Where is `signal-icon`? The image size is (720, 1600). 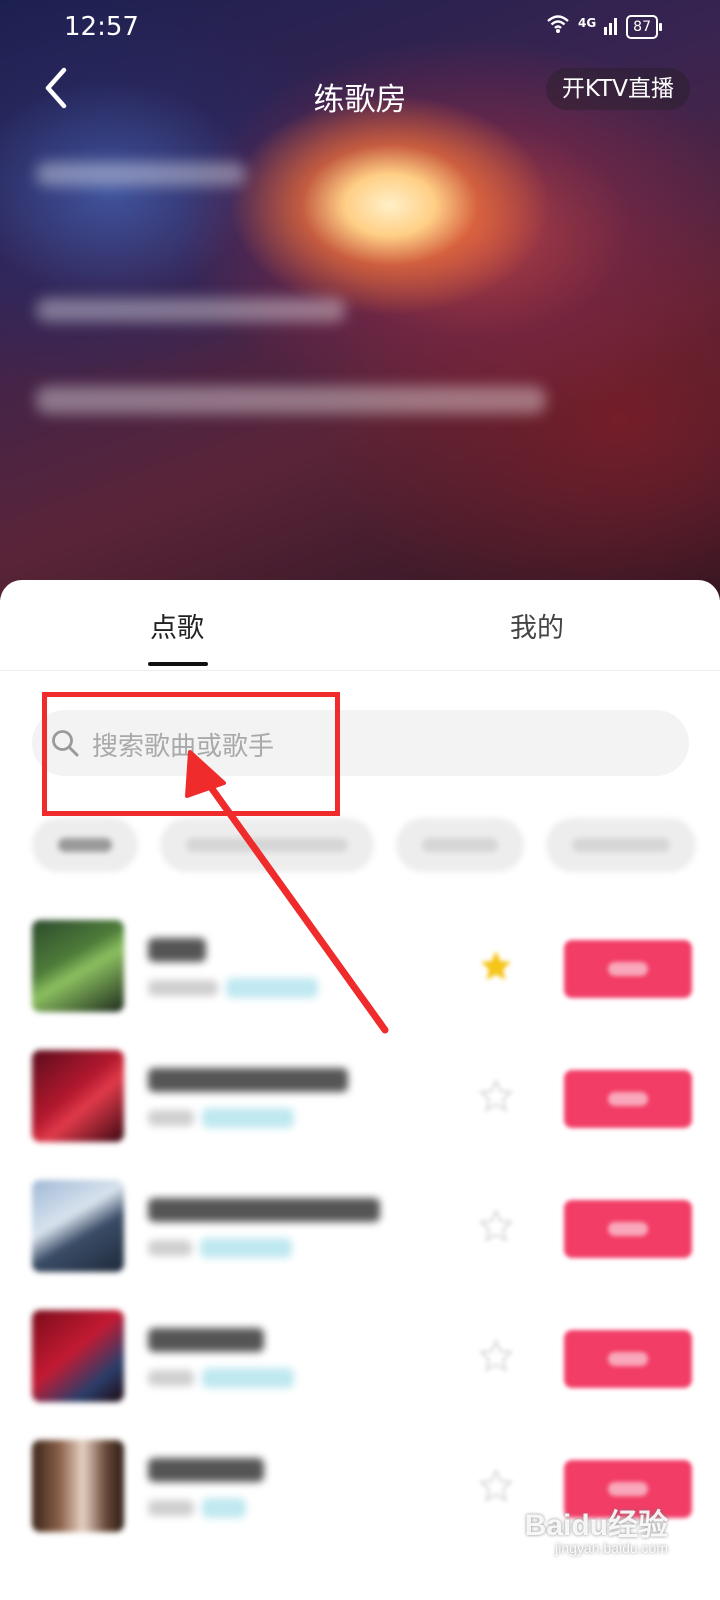 signal-icon is located at coordinates (611, 27).